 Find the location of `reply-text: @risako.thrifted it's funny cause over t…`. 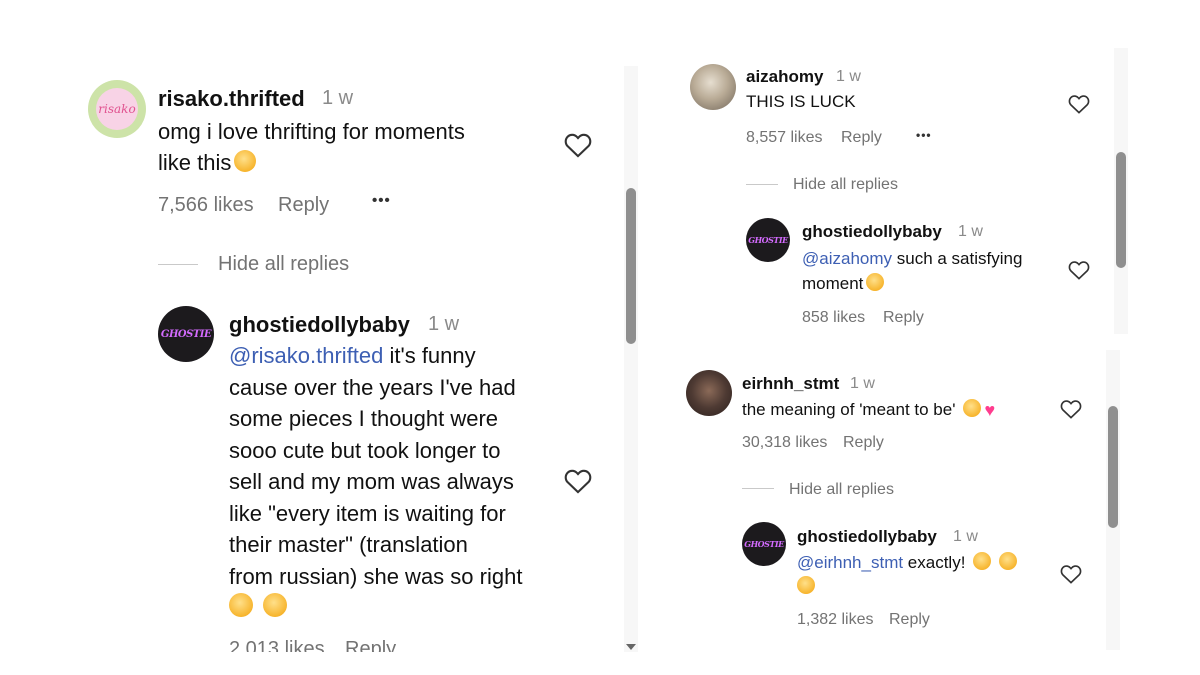

reply-text: @risako.thrifted it's funny cause over t… is located at coordinates (394, 482).